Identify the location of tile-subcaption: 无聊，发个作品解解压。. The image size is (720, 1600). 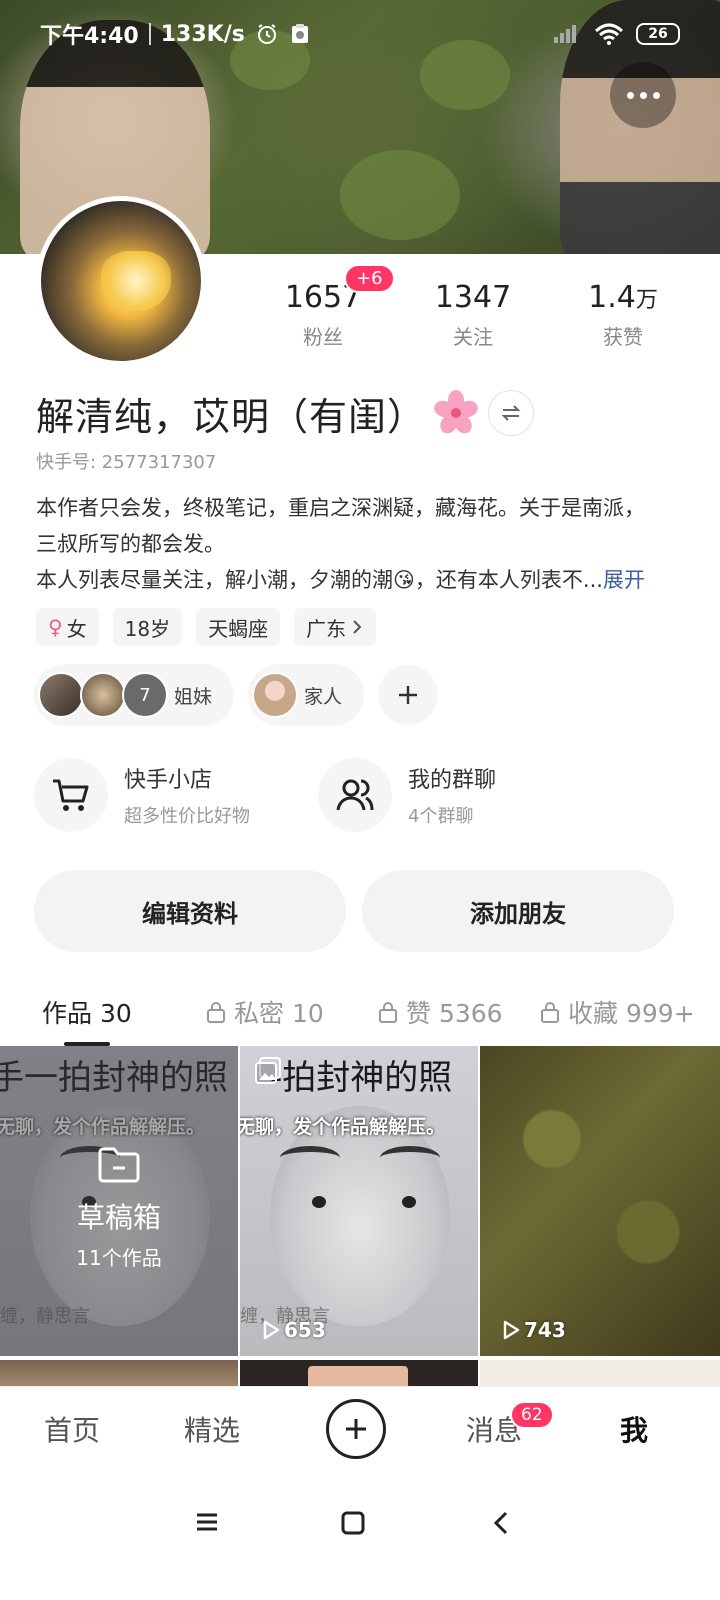
(343, 1127).